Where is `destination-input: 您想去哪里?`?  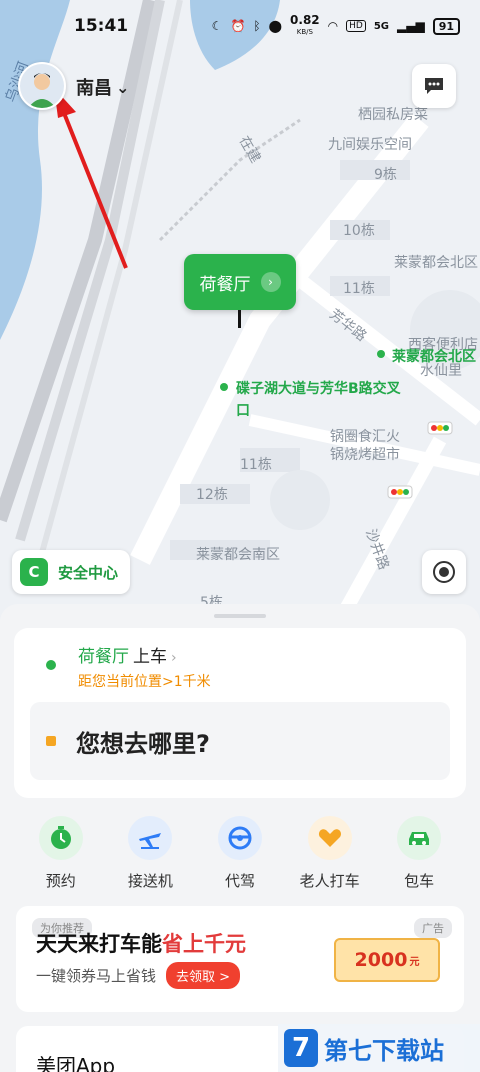 destination-input: 您想去哪里? is located at coordinates (240, 741).